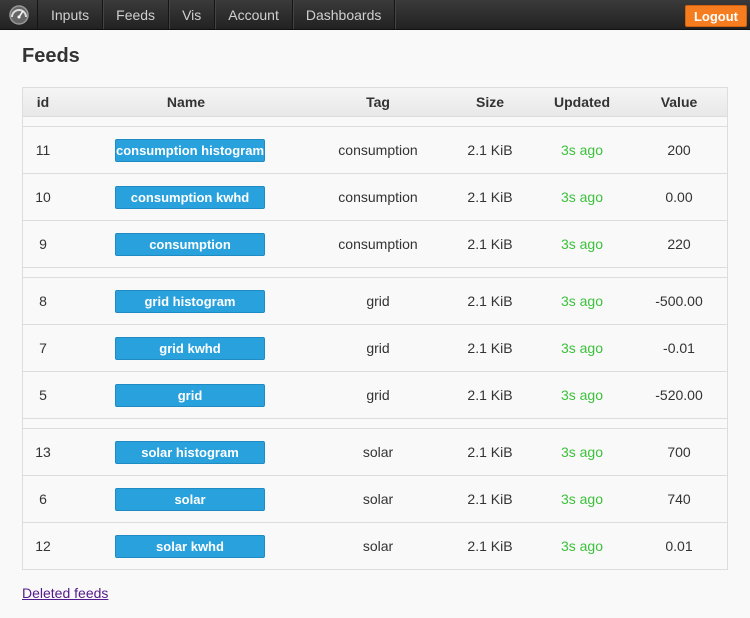  Describe the element at coordinates (716, 16) in the screenshot. I see `logout-button: Logout` at that location.